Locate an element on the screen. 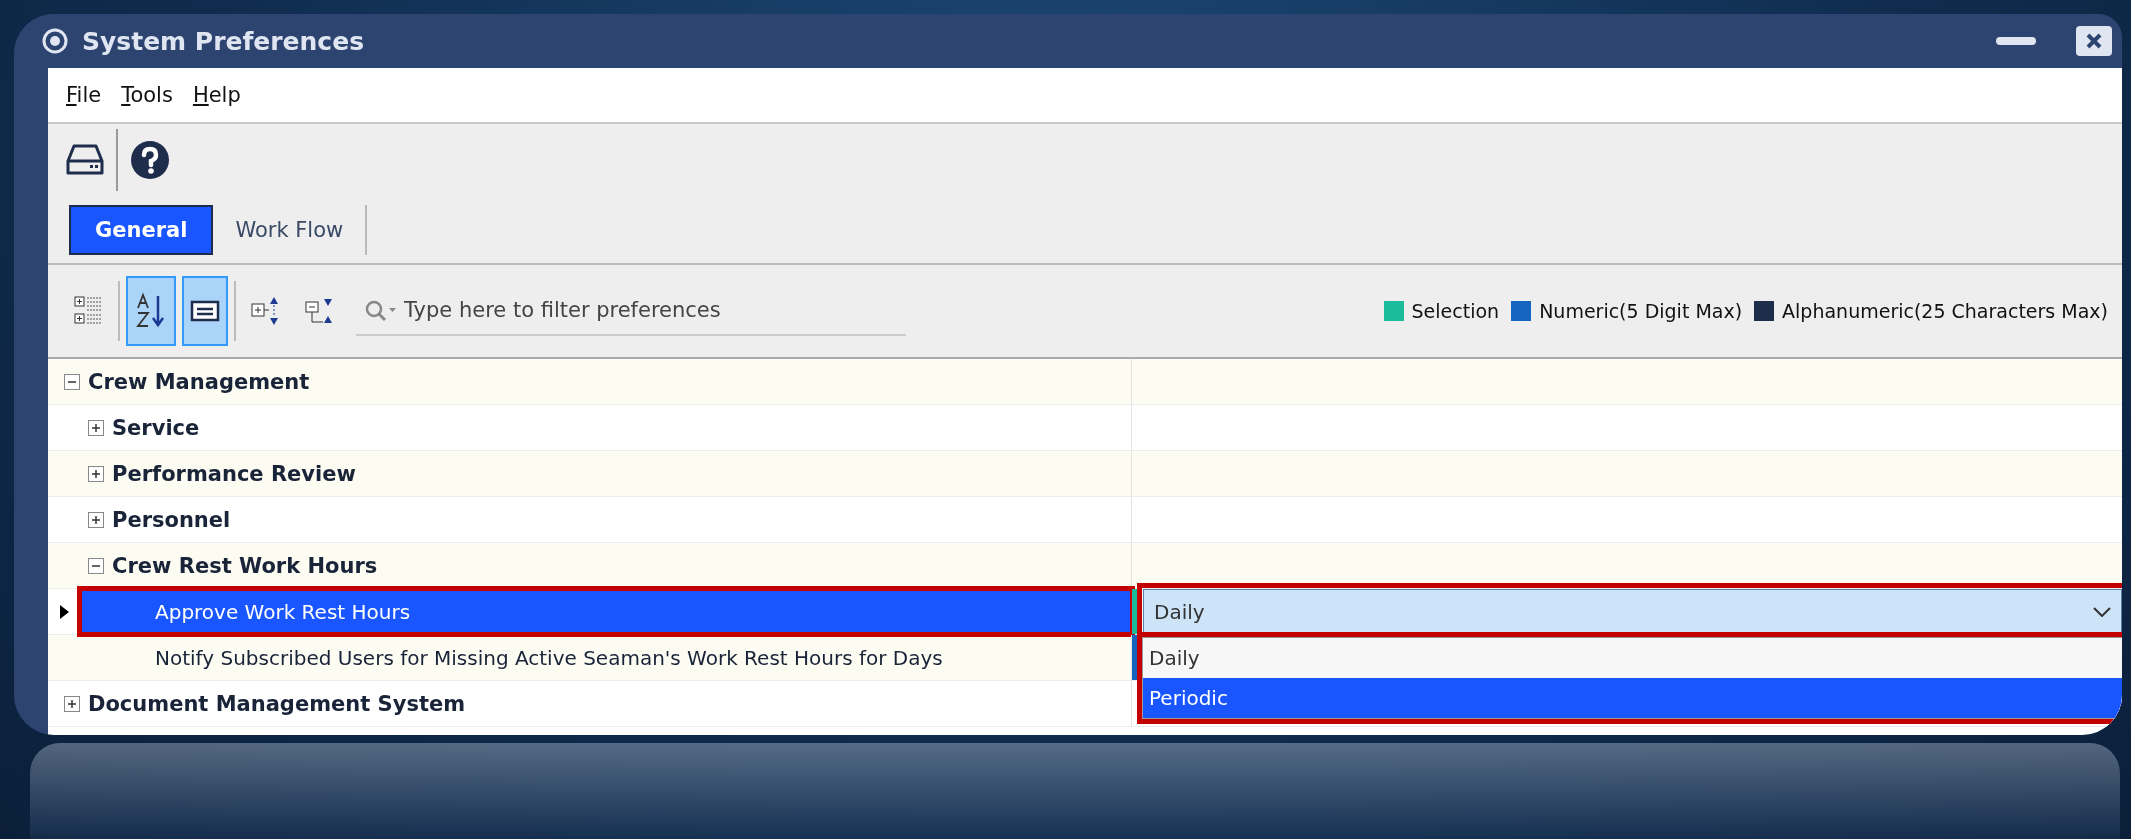 Image resolution: width=2131 pixels, height=839 pixels. chevron-icon is located at coordinates (2102, 611).